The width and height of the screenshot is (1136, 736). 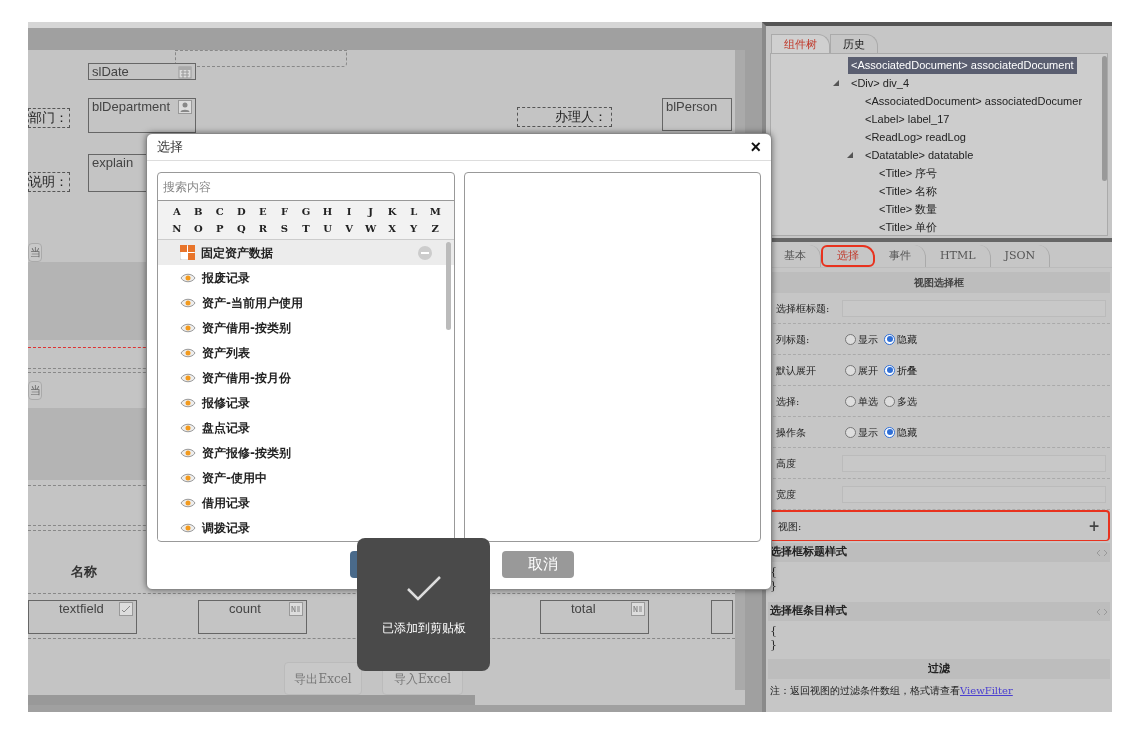 I want to click on tree-item: <Title> 单价, so click(x=908, y=226).